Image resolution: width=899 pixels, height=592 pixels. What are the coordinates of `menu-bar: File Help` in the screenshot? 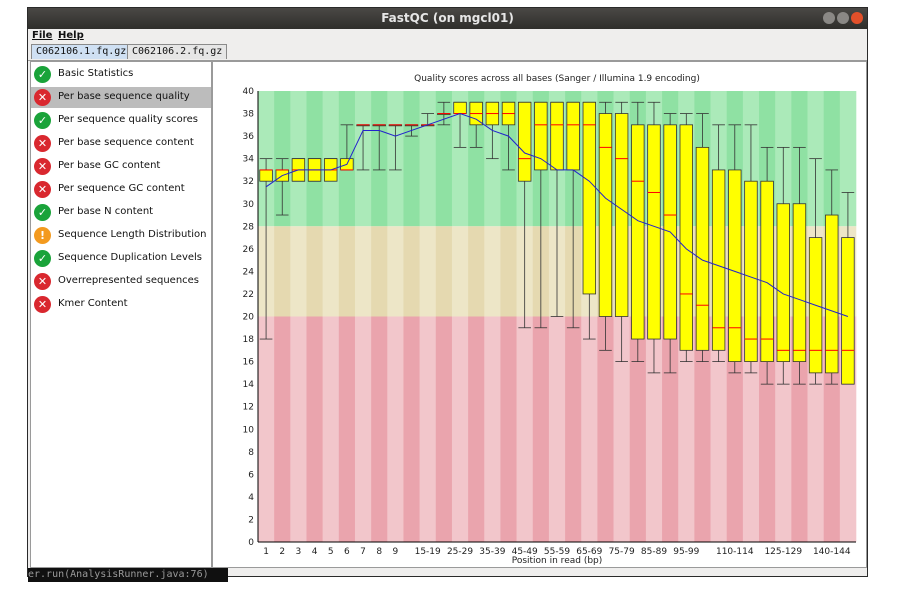 It's located at (447, 36).